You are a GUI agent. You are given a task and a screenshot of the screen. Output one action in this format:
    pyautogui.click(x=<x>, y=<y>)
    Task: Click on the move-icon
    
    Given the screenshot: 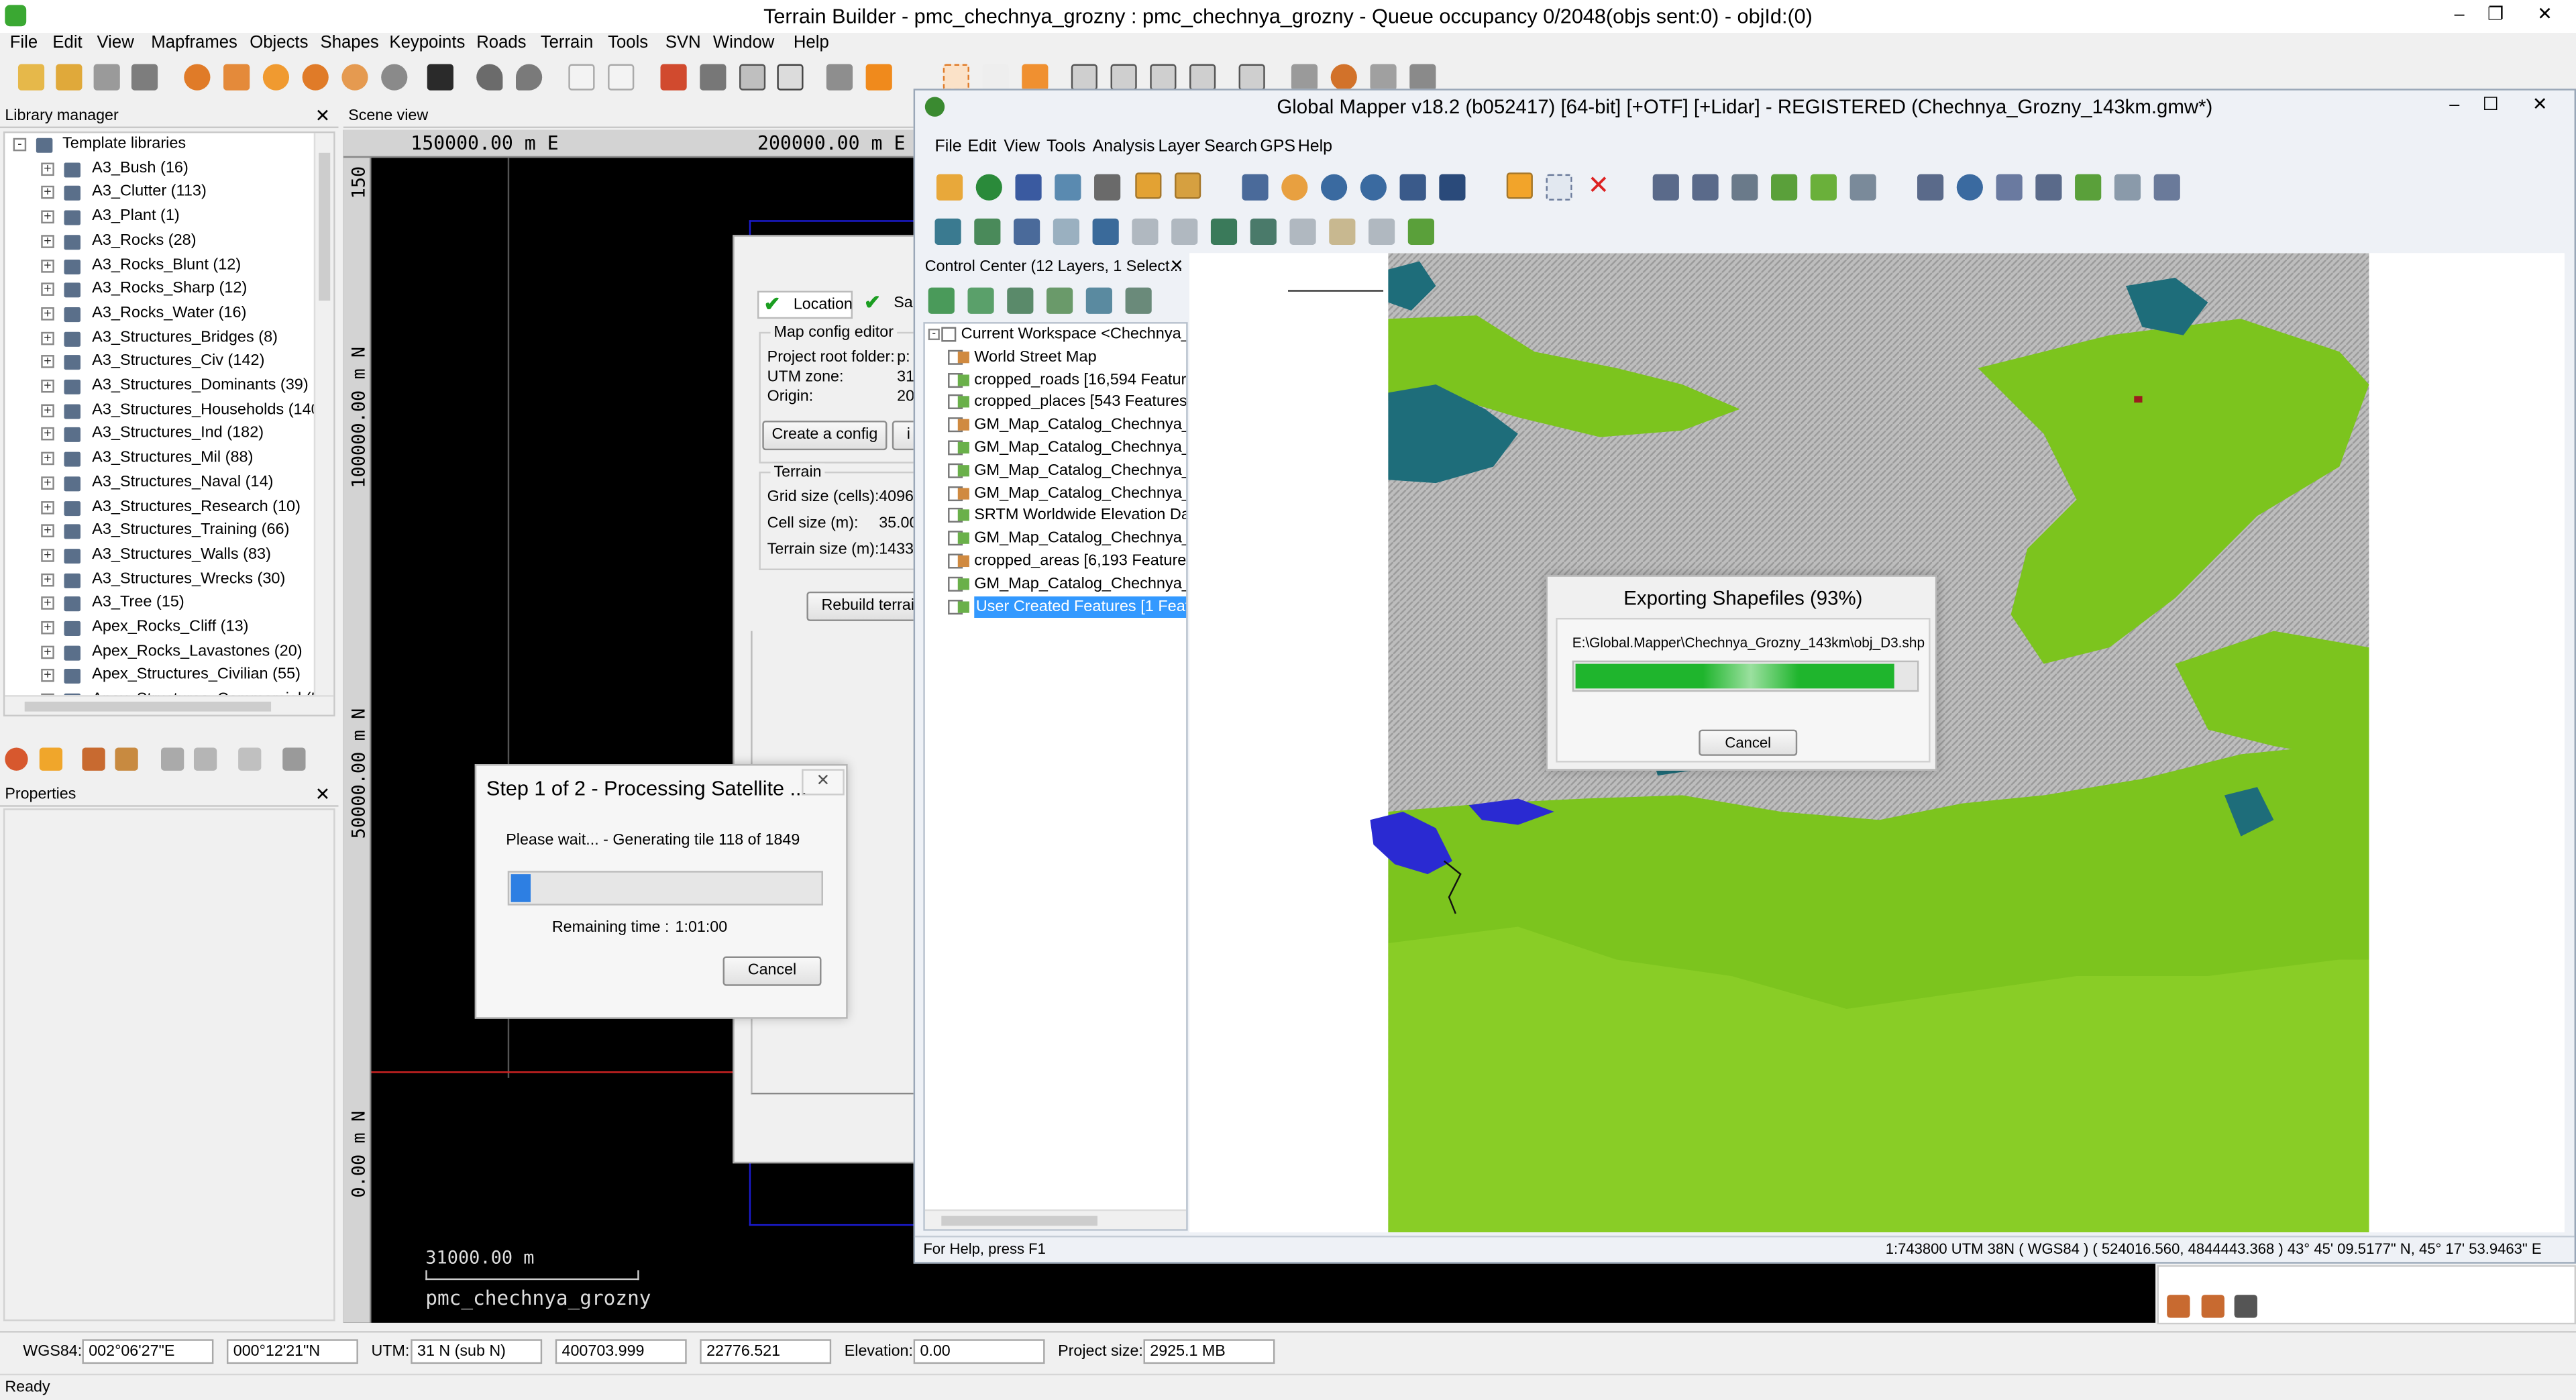 What is the action you would take?
    pyautogui.click(x=172, y=759)
    